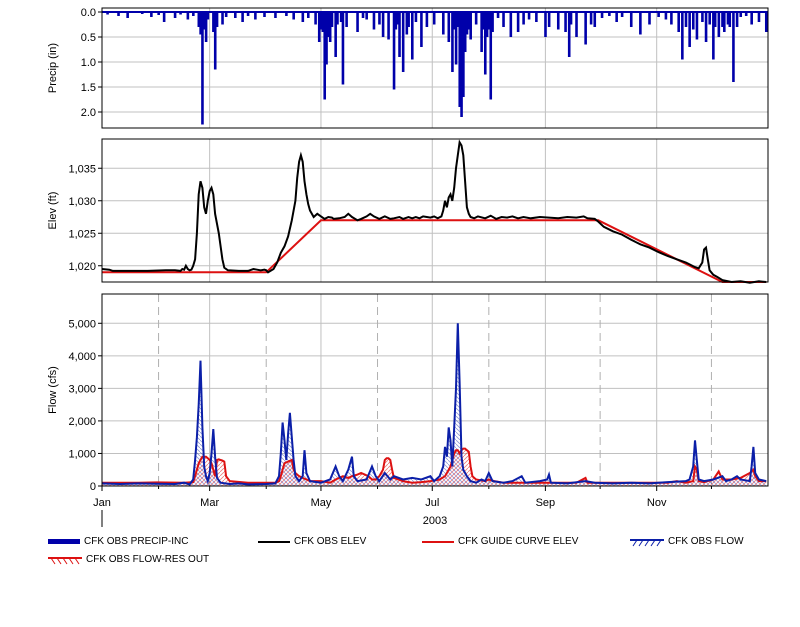 This screenshot has width=800, height=627. I want to click on x-tick-label: Nov, so click(657, 503).